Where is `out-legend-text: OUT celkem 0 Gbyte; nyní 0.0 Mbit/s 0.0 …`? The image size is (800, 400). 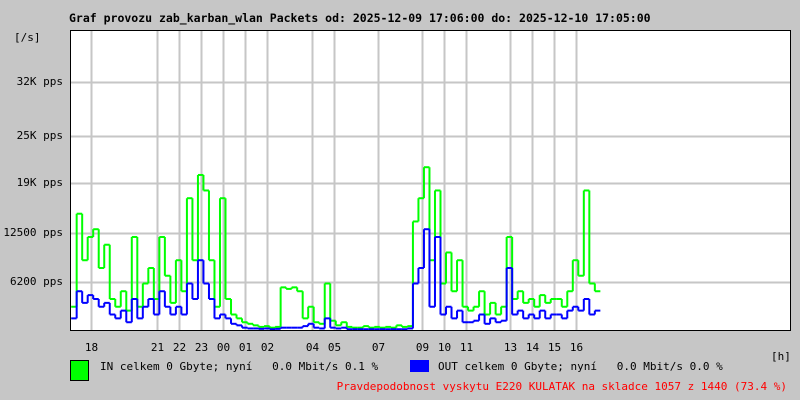
out-legend-text: OUT celkem 0 Gbyte; nyní 0.0 Mbit/s 0.0 … is located at coordinates (580, 366).